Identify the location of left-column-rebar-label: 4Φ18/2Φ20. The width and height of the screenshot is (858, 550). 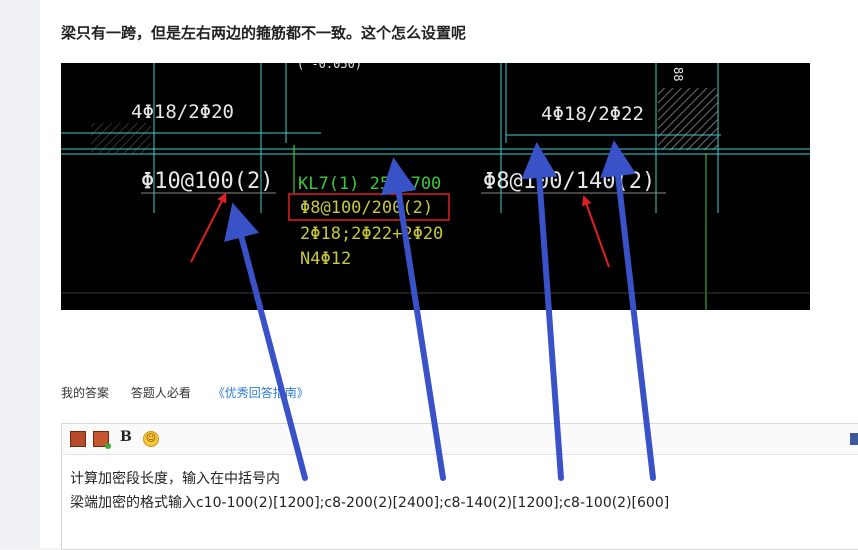
(182, 112).